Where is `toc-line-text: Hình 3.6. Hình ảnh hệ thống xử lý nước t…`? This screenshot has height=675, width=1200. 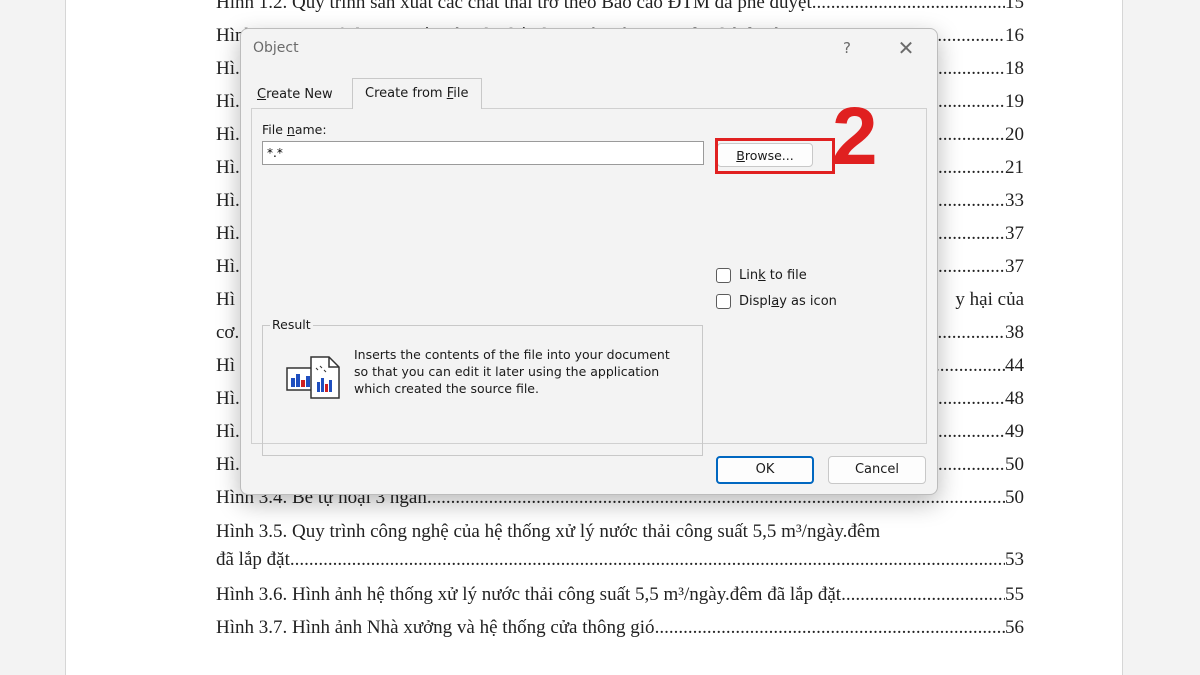 toc-line-text: Hình 3.6. Hình ảnh hệ thống xử lý nước t… is located at coordinates (529, 594).